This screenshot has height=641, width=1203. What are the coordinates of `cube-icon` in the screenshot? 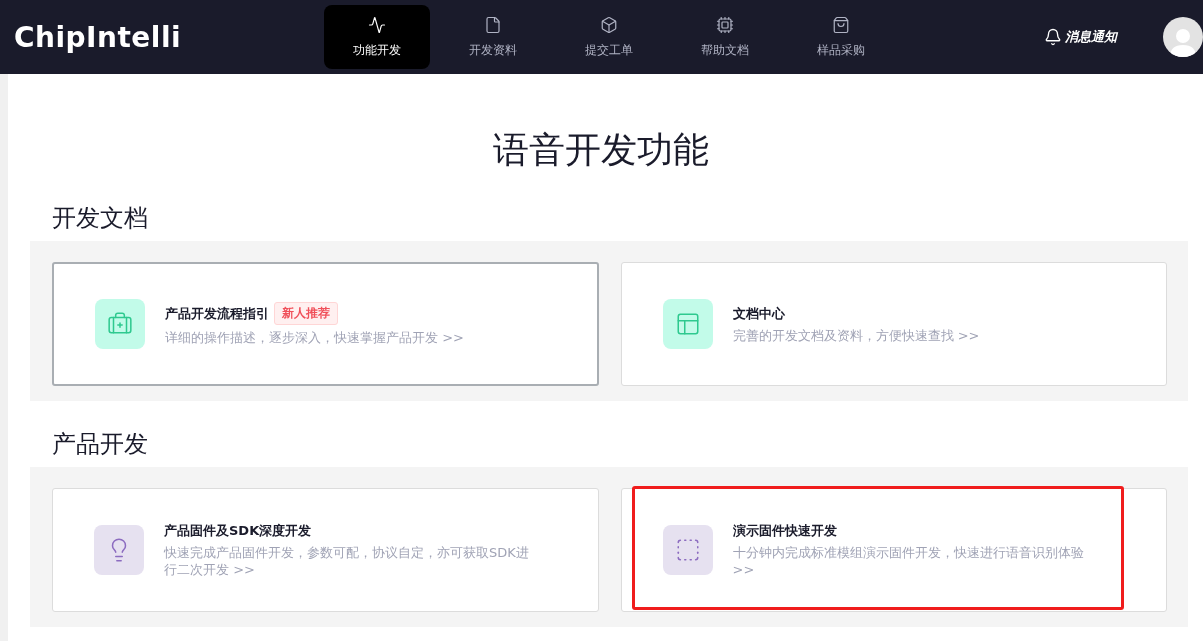 It's located at (609, 24).